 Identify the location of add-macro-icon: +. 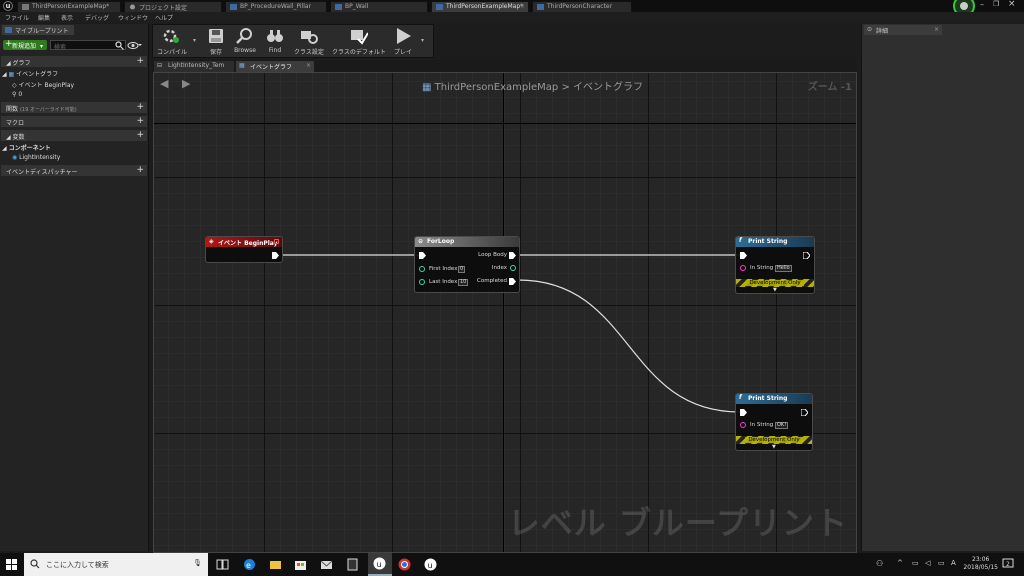
(140, 121).